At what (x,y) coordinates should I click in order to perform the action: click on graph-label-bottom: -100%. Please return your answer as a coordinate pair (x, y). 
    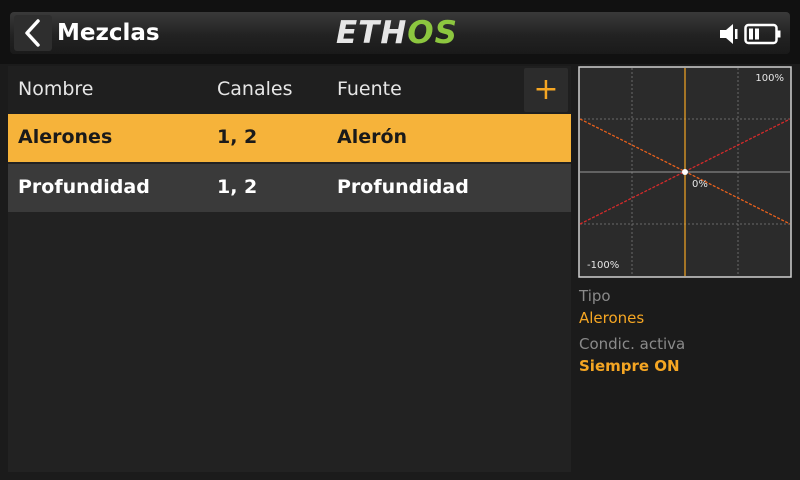
    Looking at the image, I should click on (603, 265).